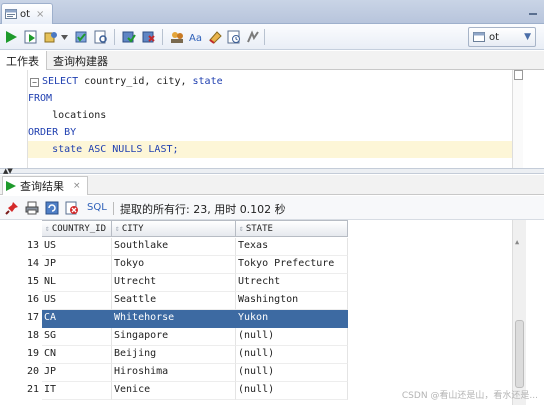 This screenshot has width=544, height=405. What do you see at coordinates (77, 319) in the screenshot?
I see `cell-country-id: CA` at bounding box center [77, 319].